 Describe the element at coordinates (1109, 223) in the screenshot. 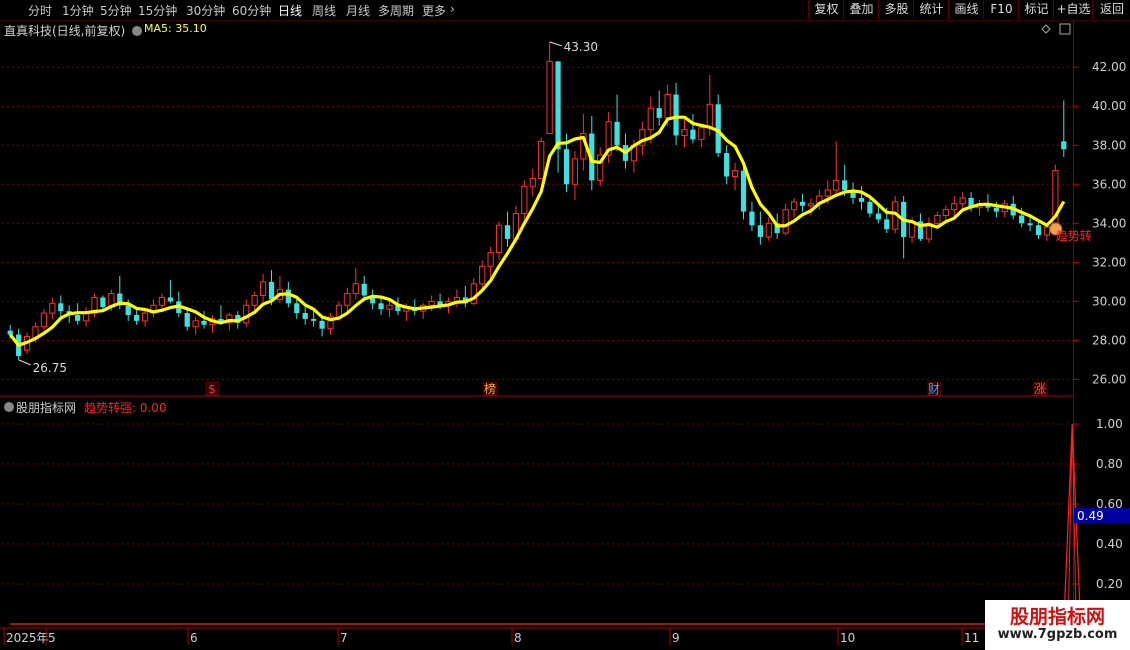

I see `y-tick-label: 34.00` at that location.